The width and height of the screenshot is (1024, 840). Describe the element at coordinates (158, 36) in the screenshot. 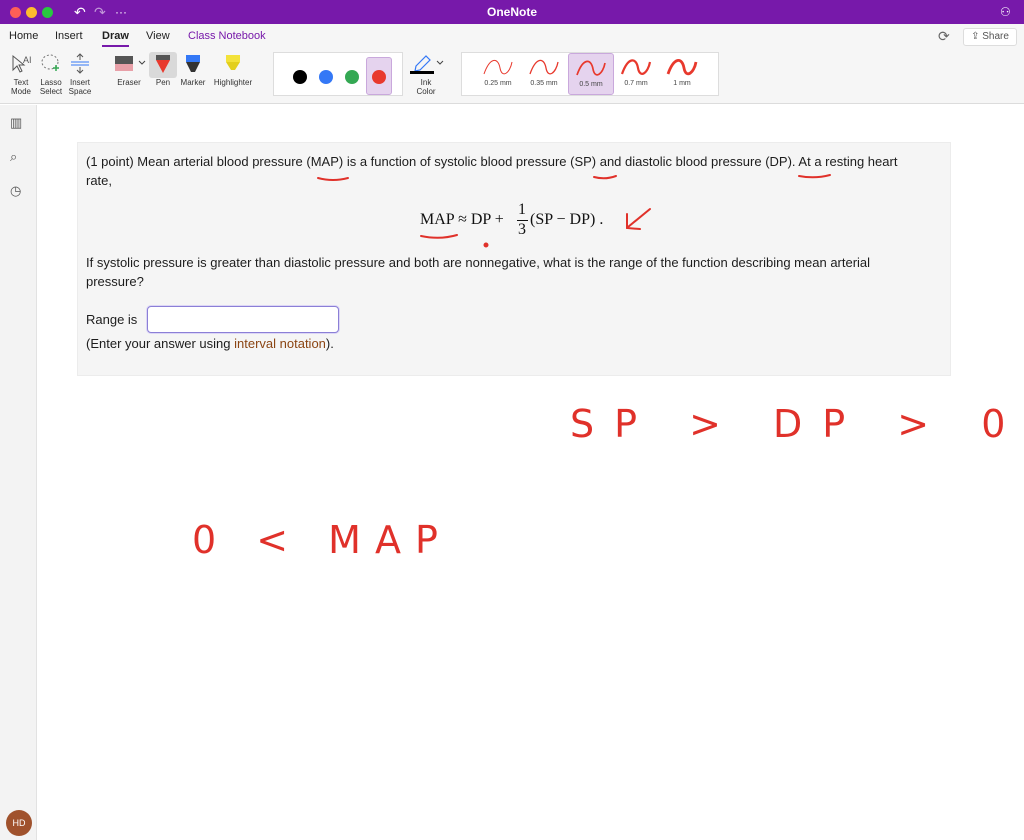

I see `tab-view: View` at that location.